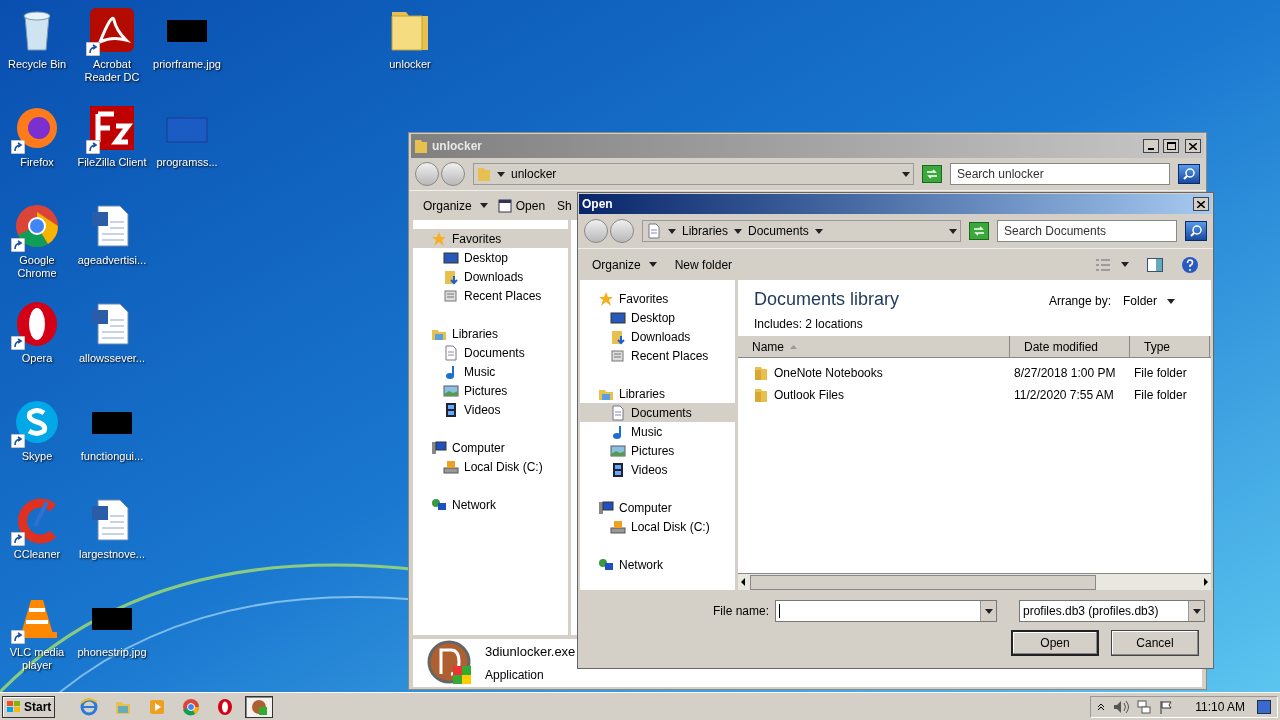 Image resolution: width=1280 pixels, height=720 pixels. What do you see at coordinates (1070, 346) in the screenshot?
I see `column-header: Date modified` at bounding box center [1070, 346].